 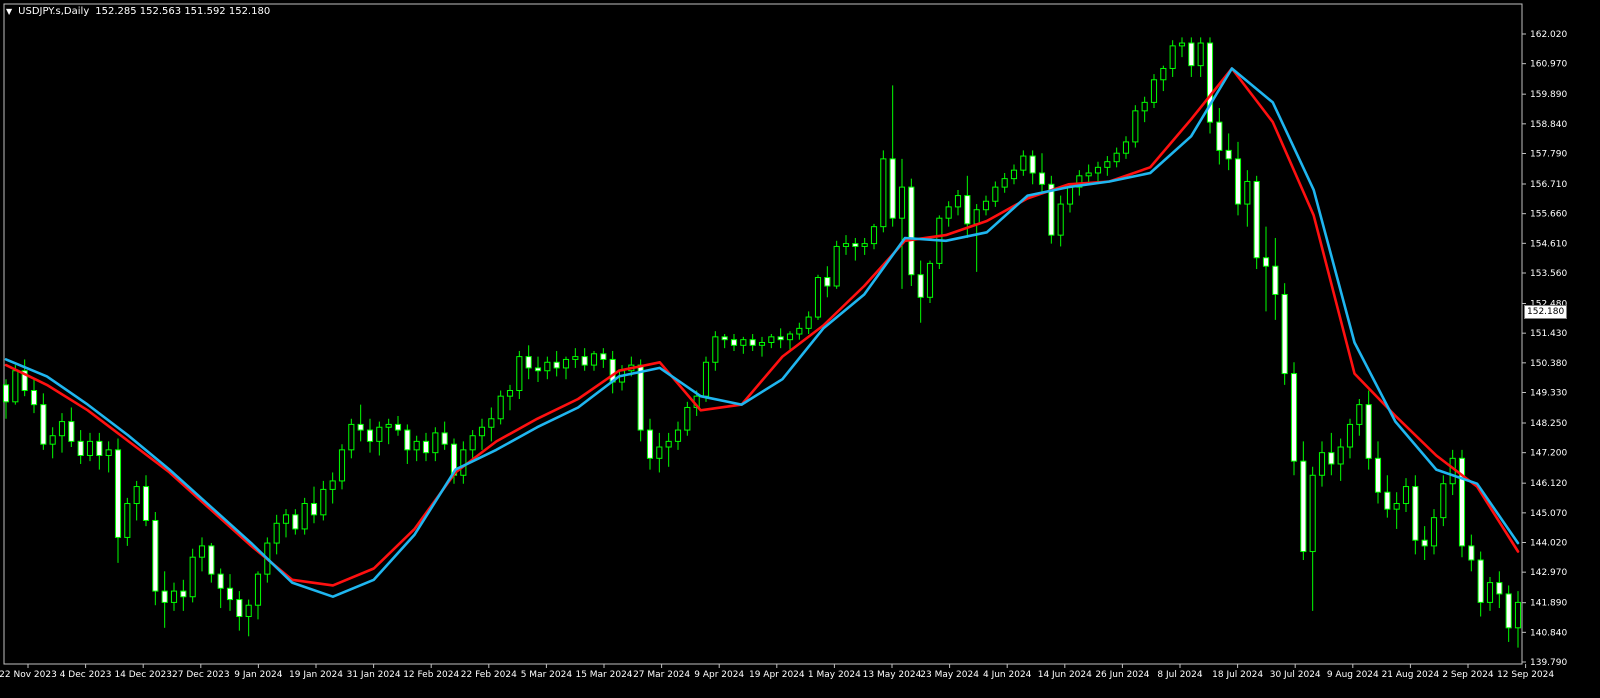 What do you see at coordinates (258, 675) in the screenshot?
I see `x-tick-label: 9 Jan 2024` at bounding box center [258, 675].